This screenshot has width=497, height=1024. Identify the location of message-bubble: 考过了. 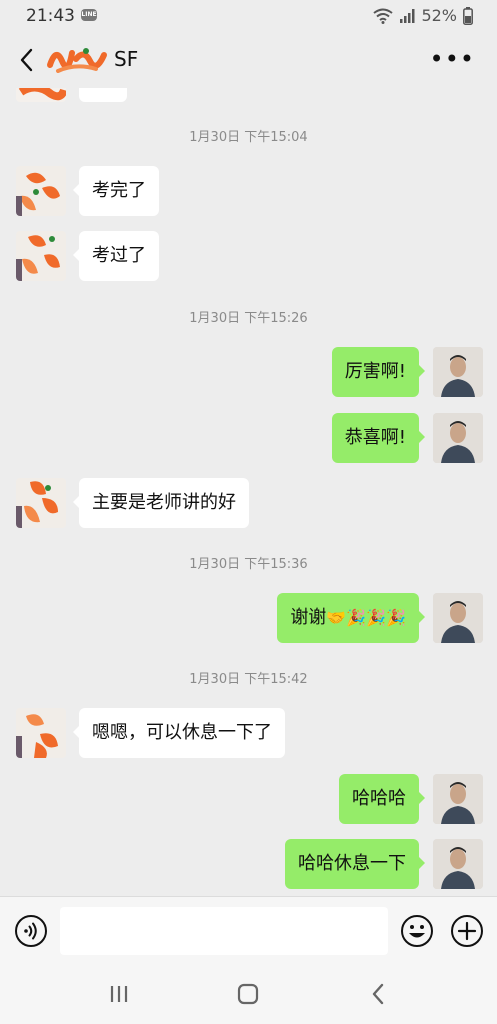
(116, 256).